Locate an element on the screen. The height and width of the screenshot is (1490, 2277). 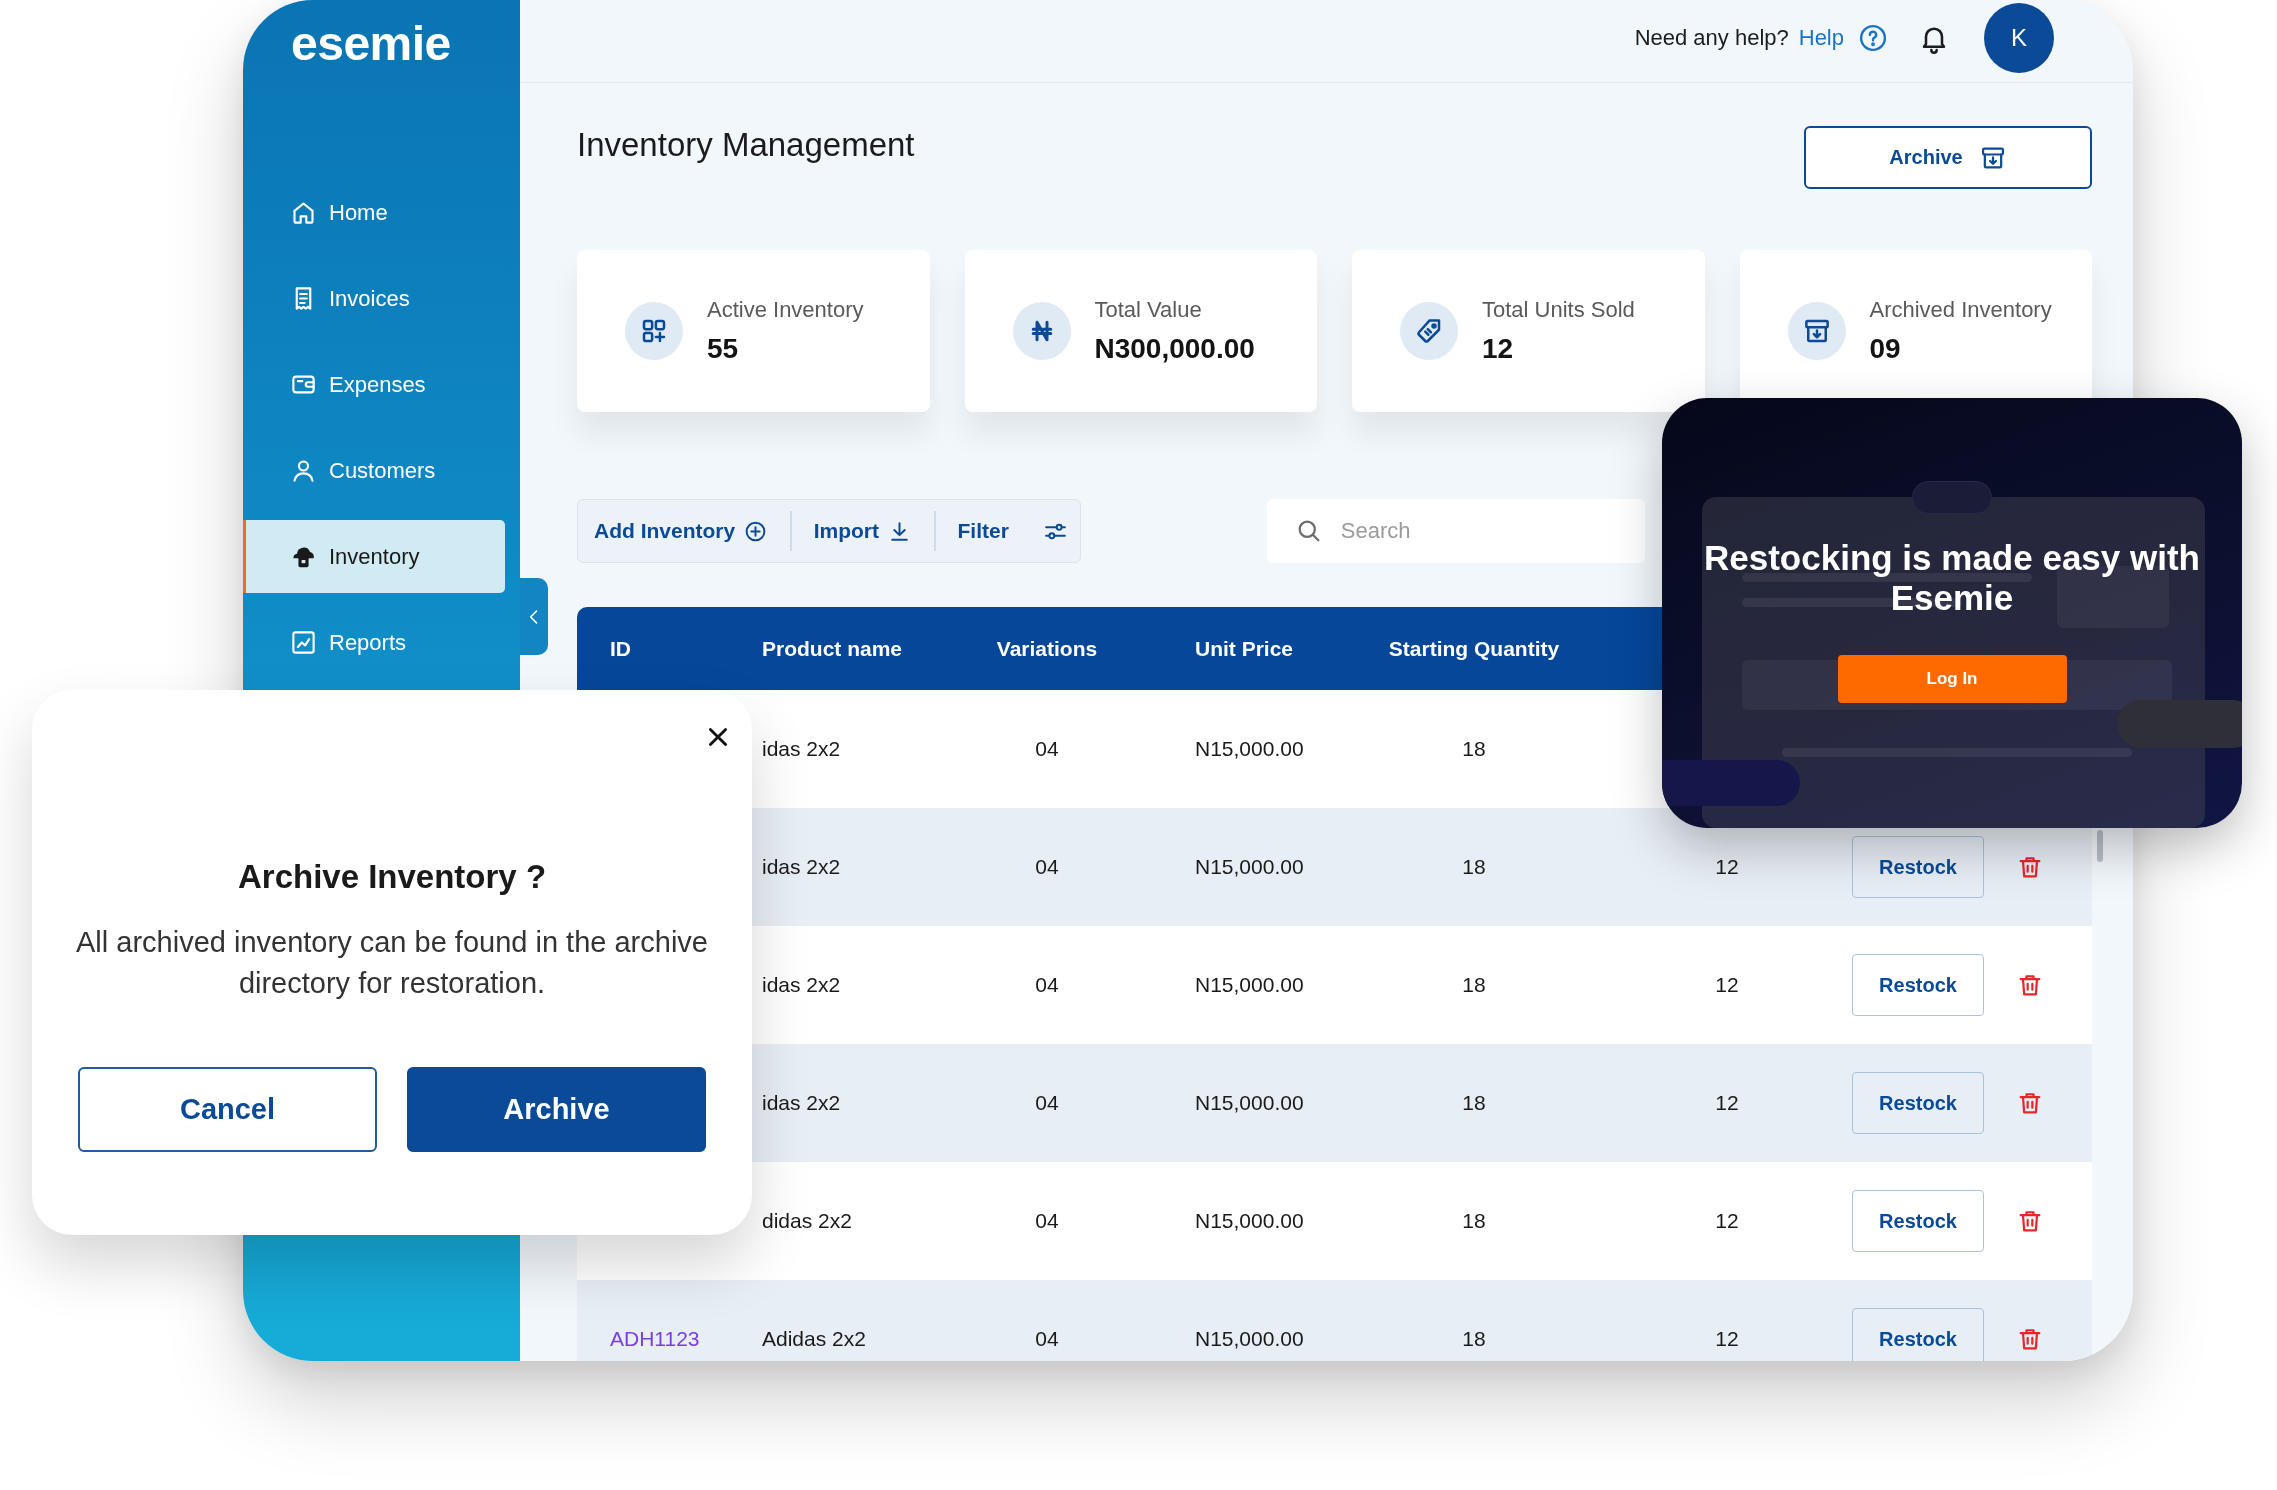
sidebar-item: Expenses is located at coordinates (358, 384).